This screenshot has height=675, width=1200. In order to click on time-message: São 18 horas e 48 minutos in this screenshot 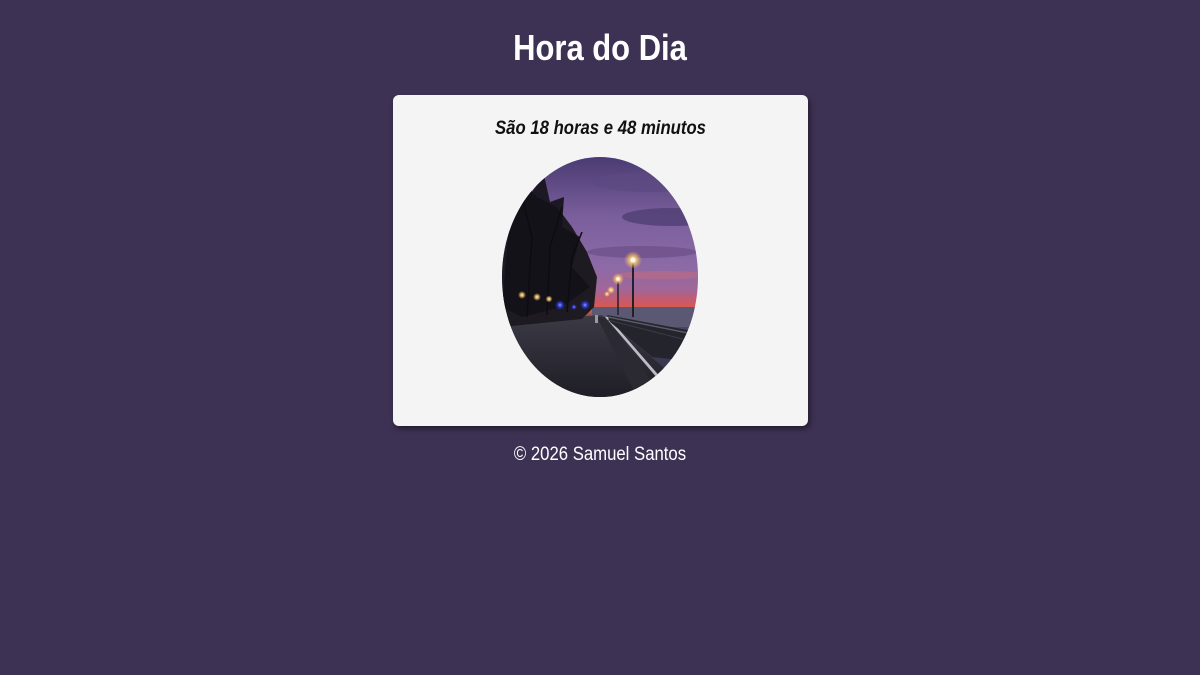, I will do `click(600, 128)`.